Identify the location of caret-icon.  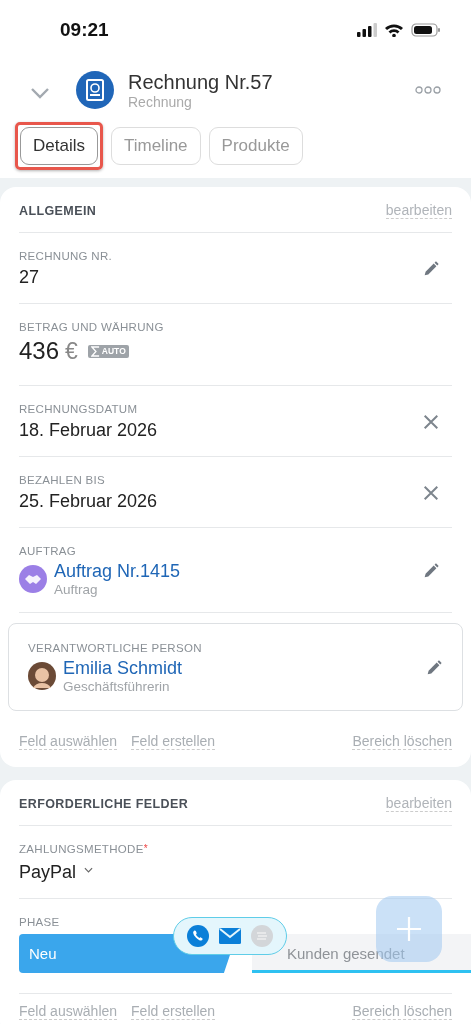
(89, 870).